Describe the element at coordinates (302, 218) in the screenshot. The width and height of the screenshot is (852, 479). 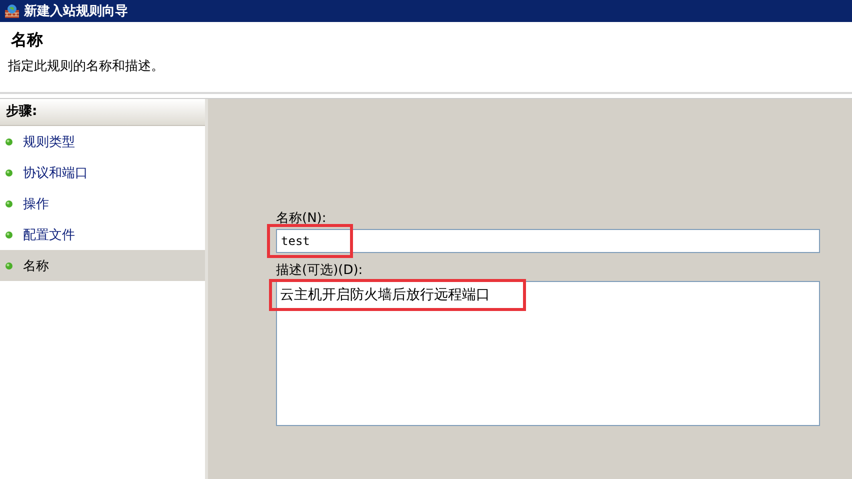
I see `field-label: 名称(N):` at that location.